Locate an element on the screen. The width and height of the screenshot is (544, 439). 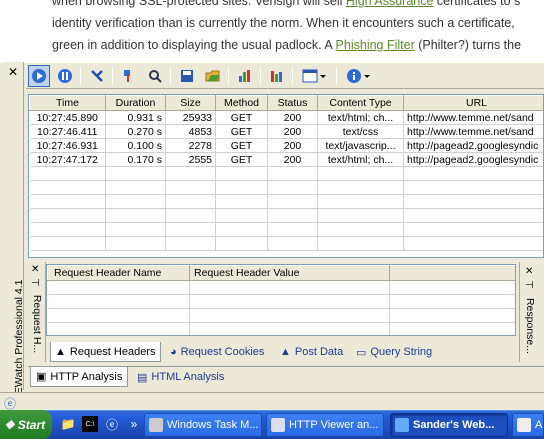
table-cell: http://www.temme.net/sand is located at coordinates (473, 117).